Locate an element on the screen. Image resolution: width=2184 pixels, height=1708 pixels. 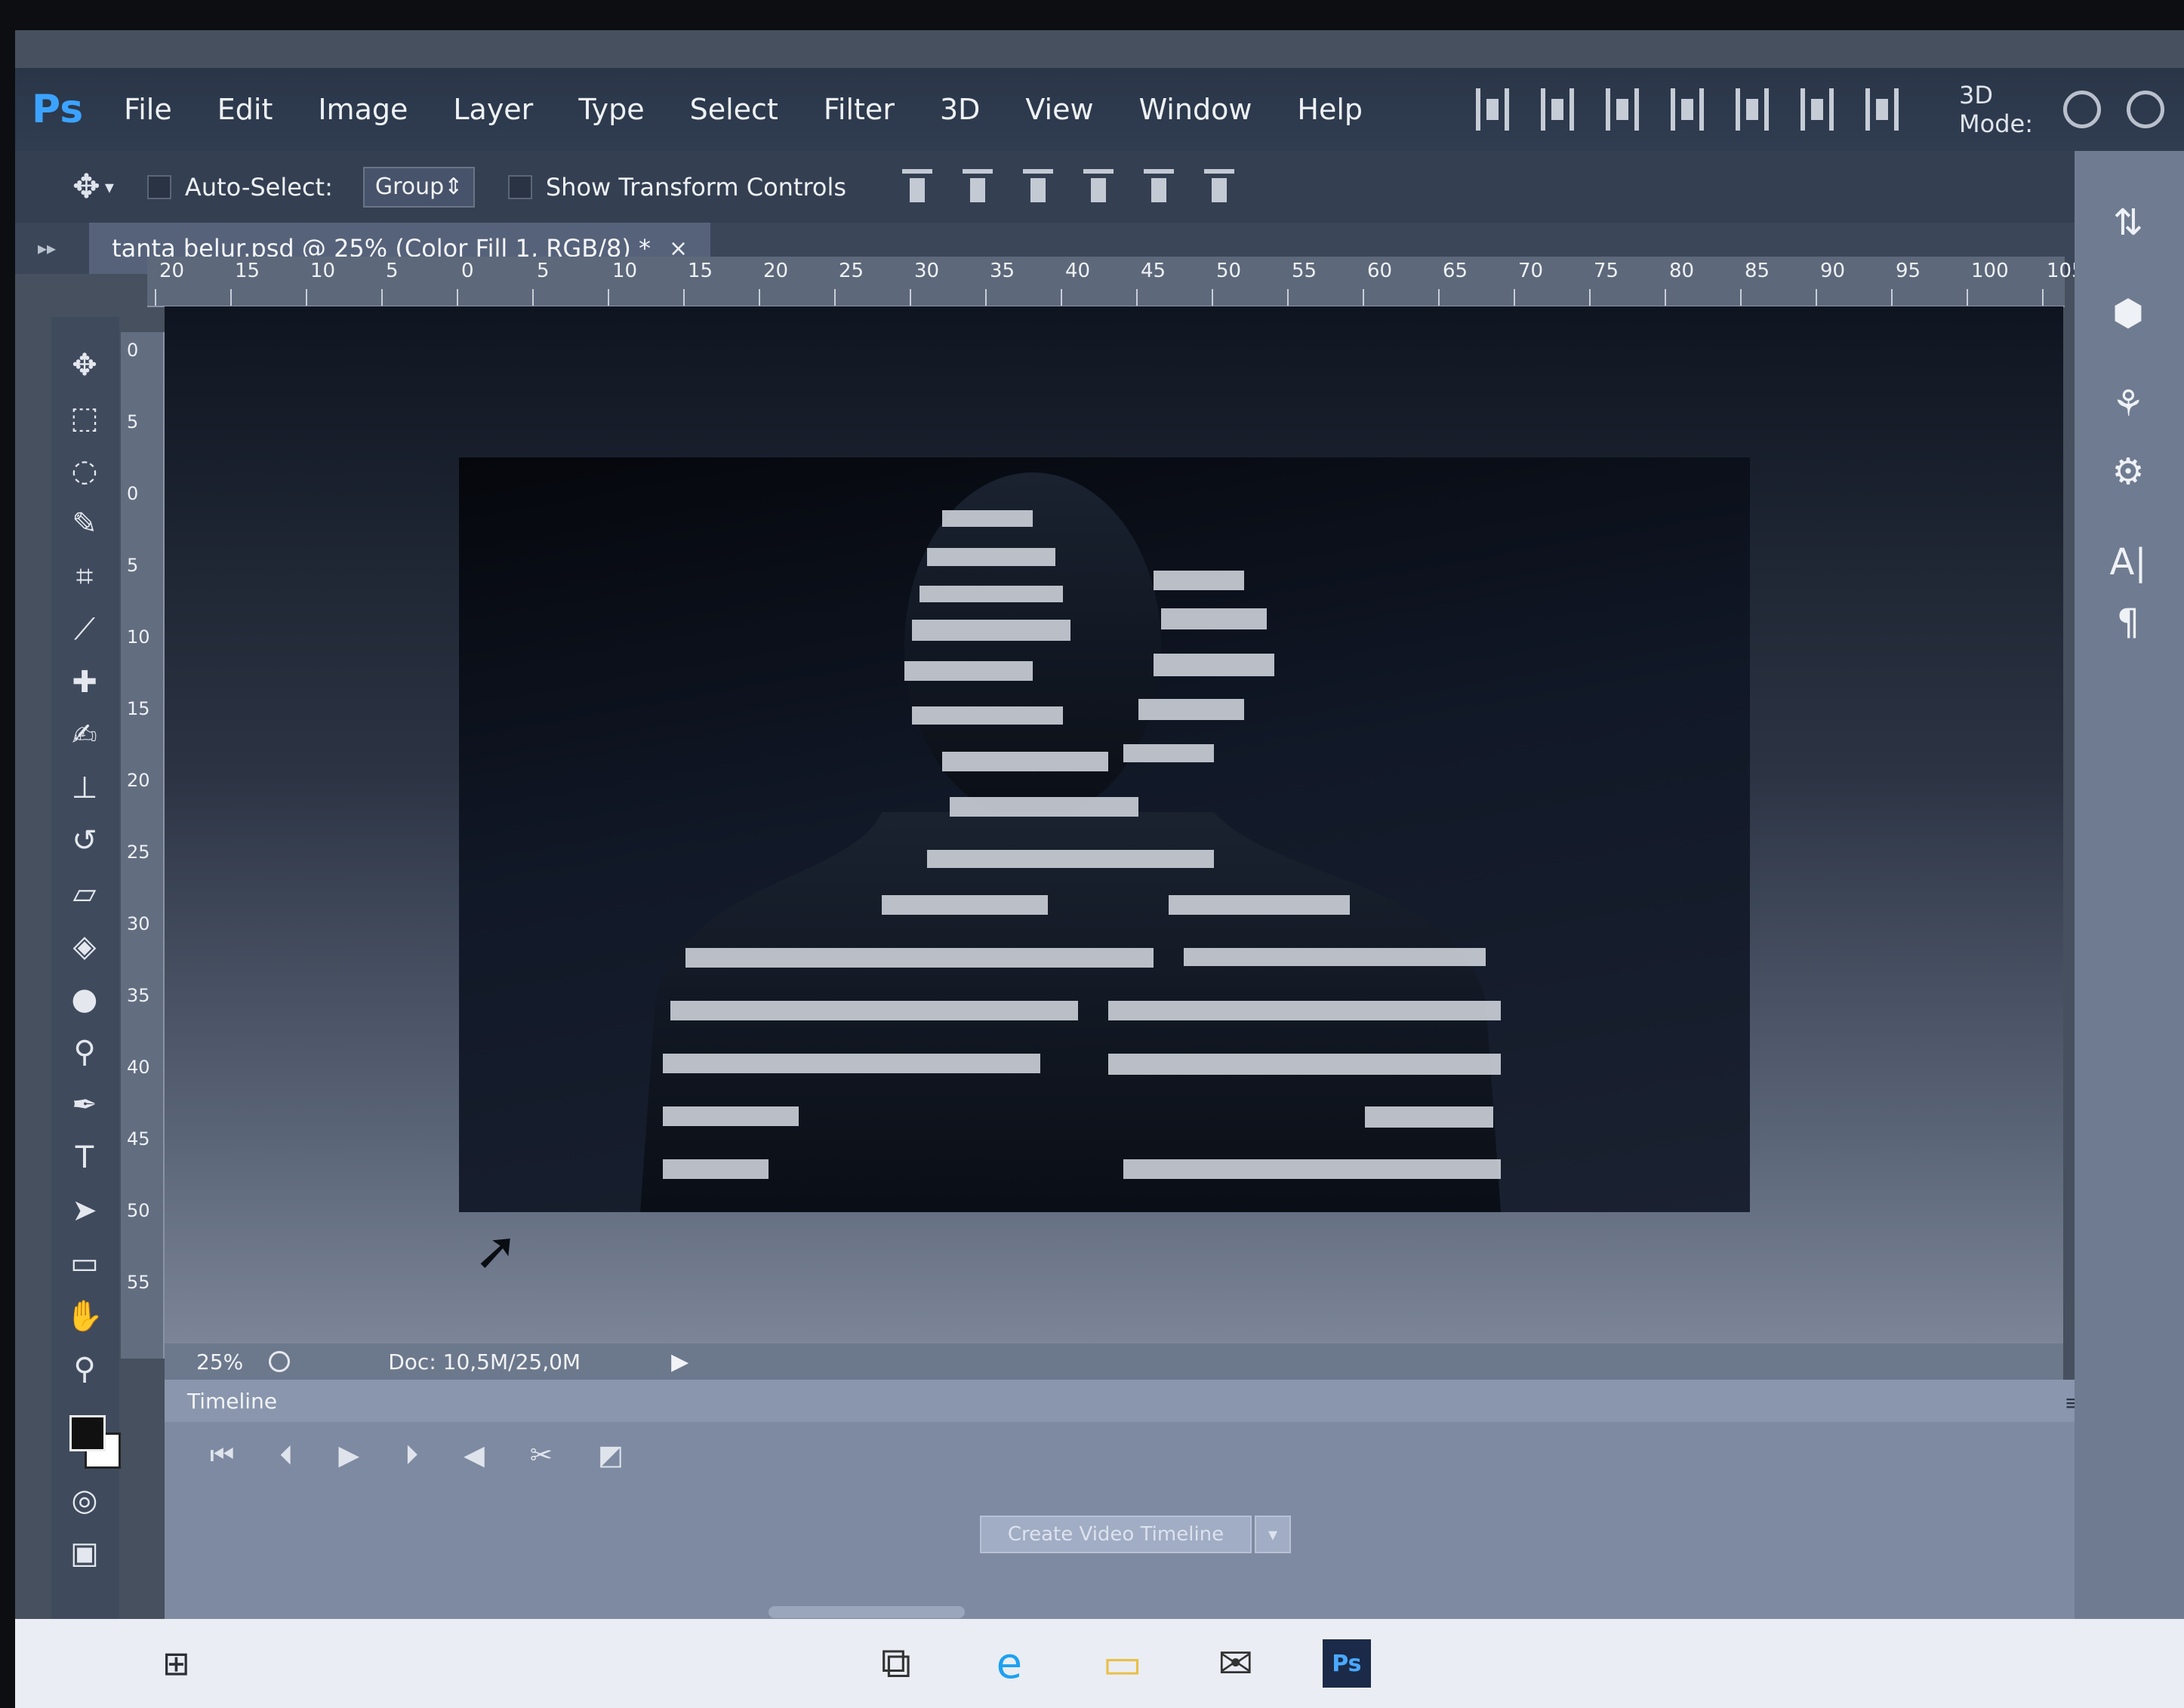
menu-edit: Edit is located at coordinates (245, 110).